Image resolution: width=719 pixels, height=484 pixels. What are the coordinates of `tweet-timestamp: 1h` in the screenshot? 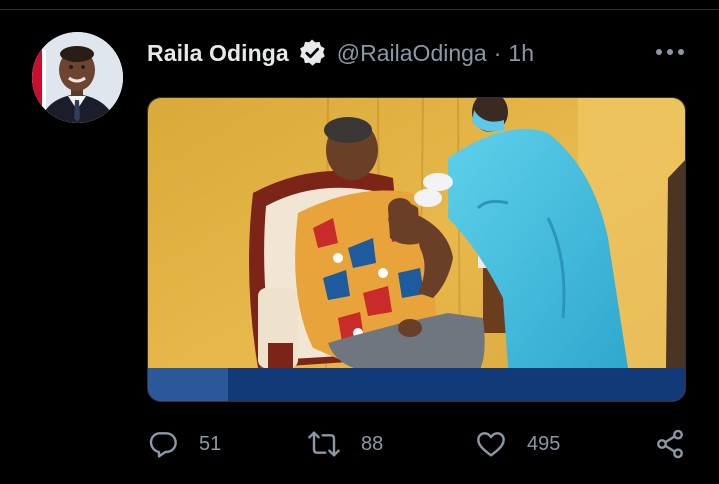 It's located at (521, 53).